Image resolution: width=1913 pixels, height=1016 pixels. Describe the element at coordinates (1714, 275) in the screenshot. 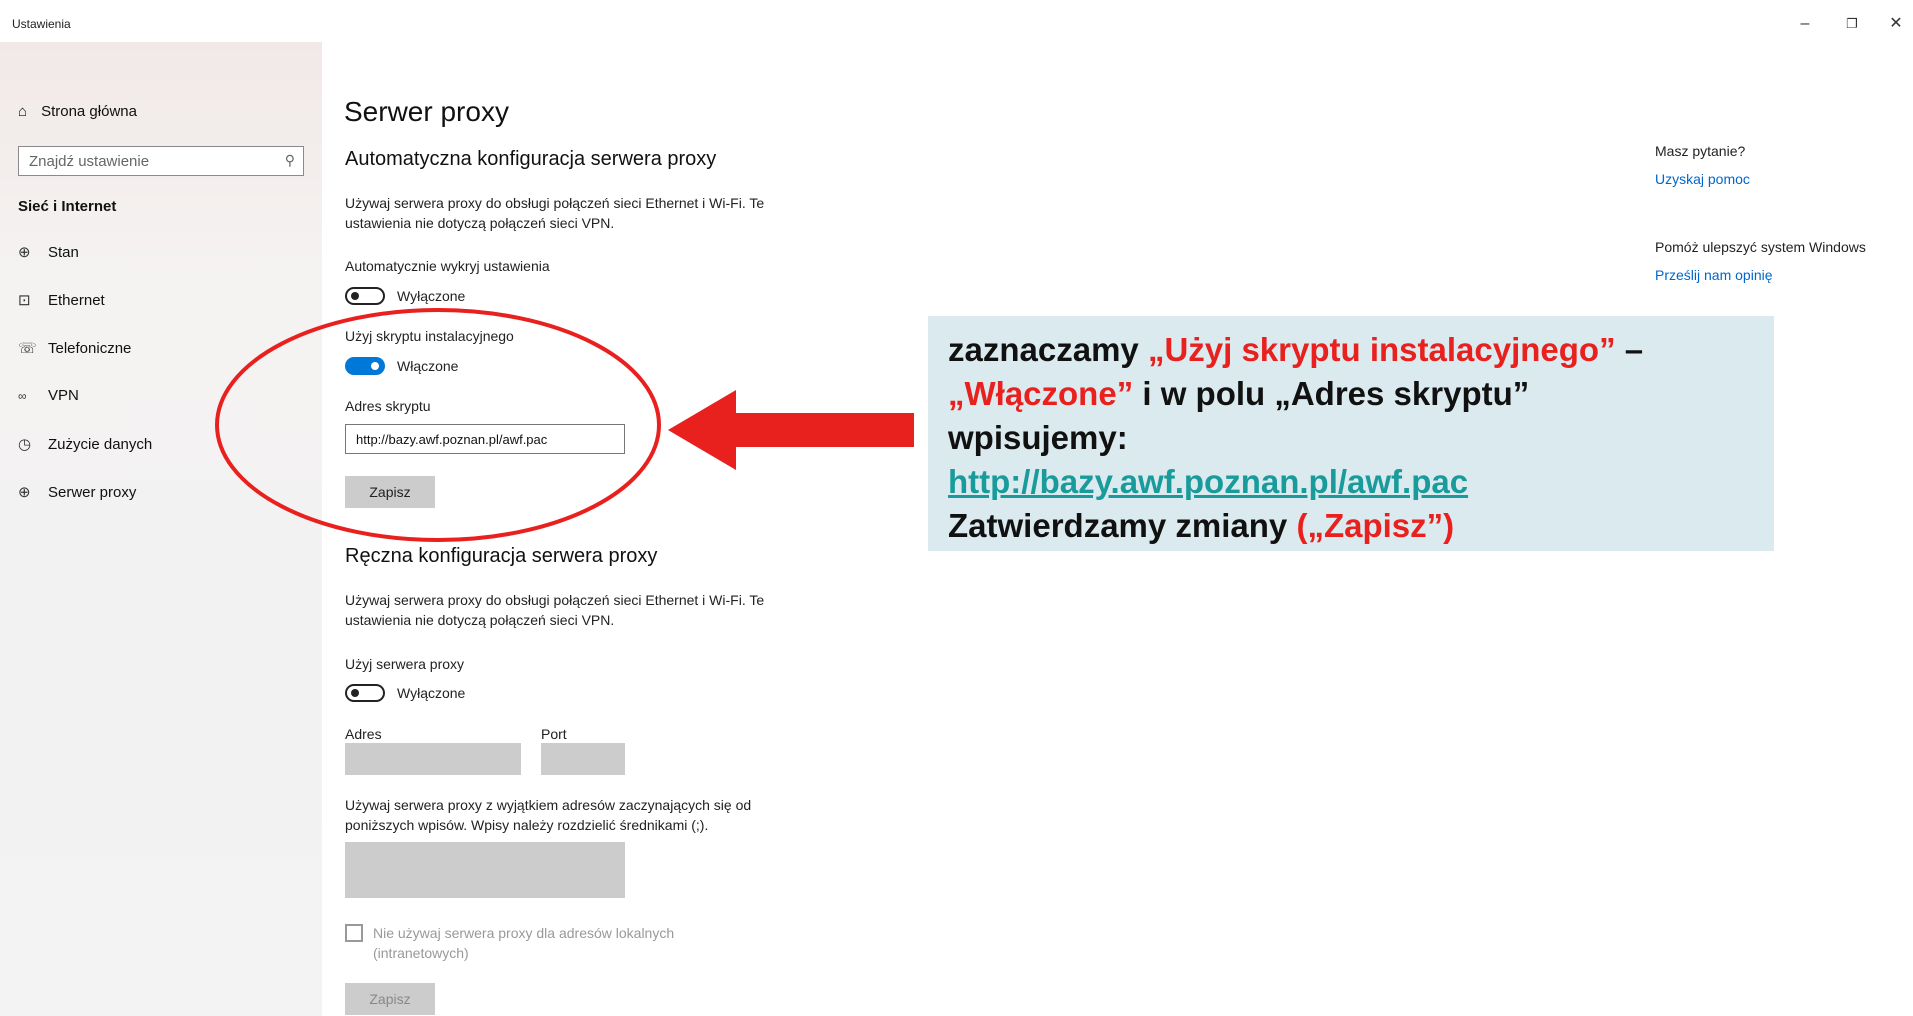

I see `feedback-link: Prześlij nam opinię` at that location.